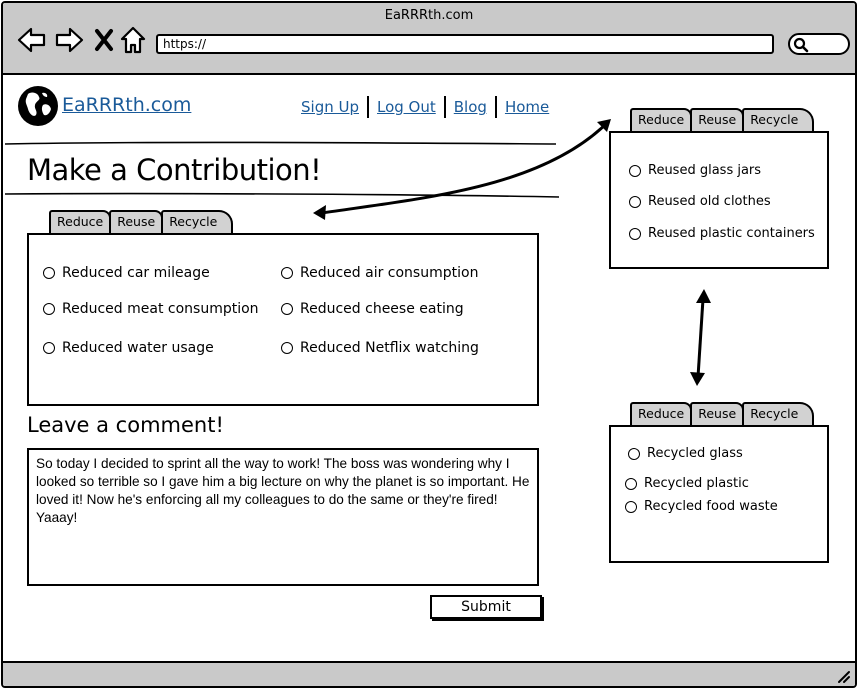 This screenshot has width=859, height=690. I want to click on option-label: Reduced cheese eating, so click(382, 309).